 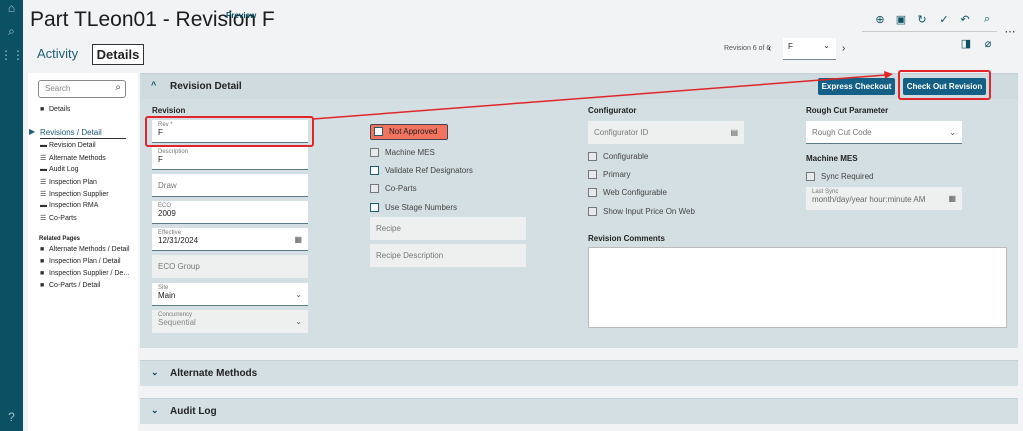 I want to click on annotation-box-checkout, so click(x=944, y=85).